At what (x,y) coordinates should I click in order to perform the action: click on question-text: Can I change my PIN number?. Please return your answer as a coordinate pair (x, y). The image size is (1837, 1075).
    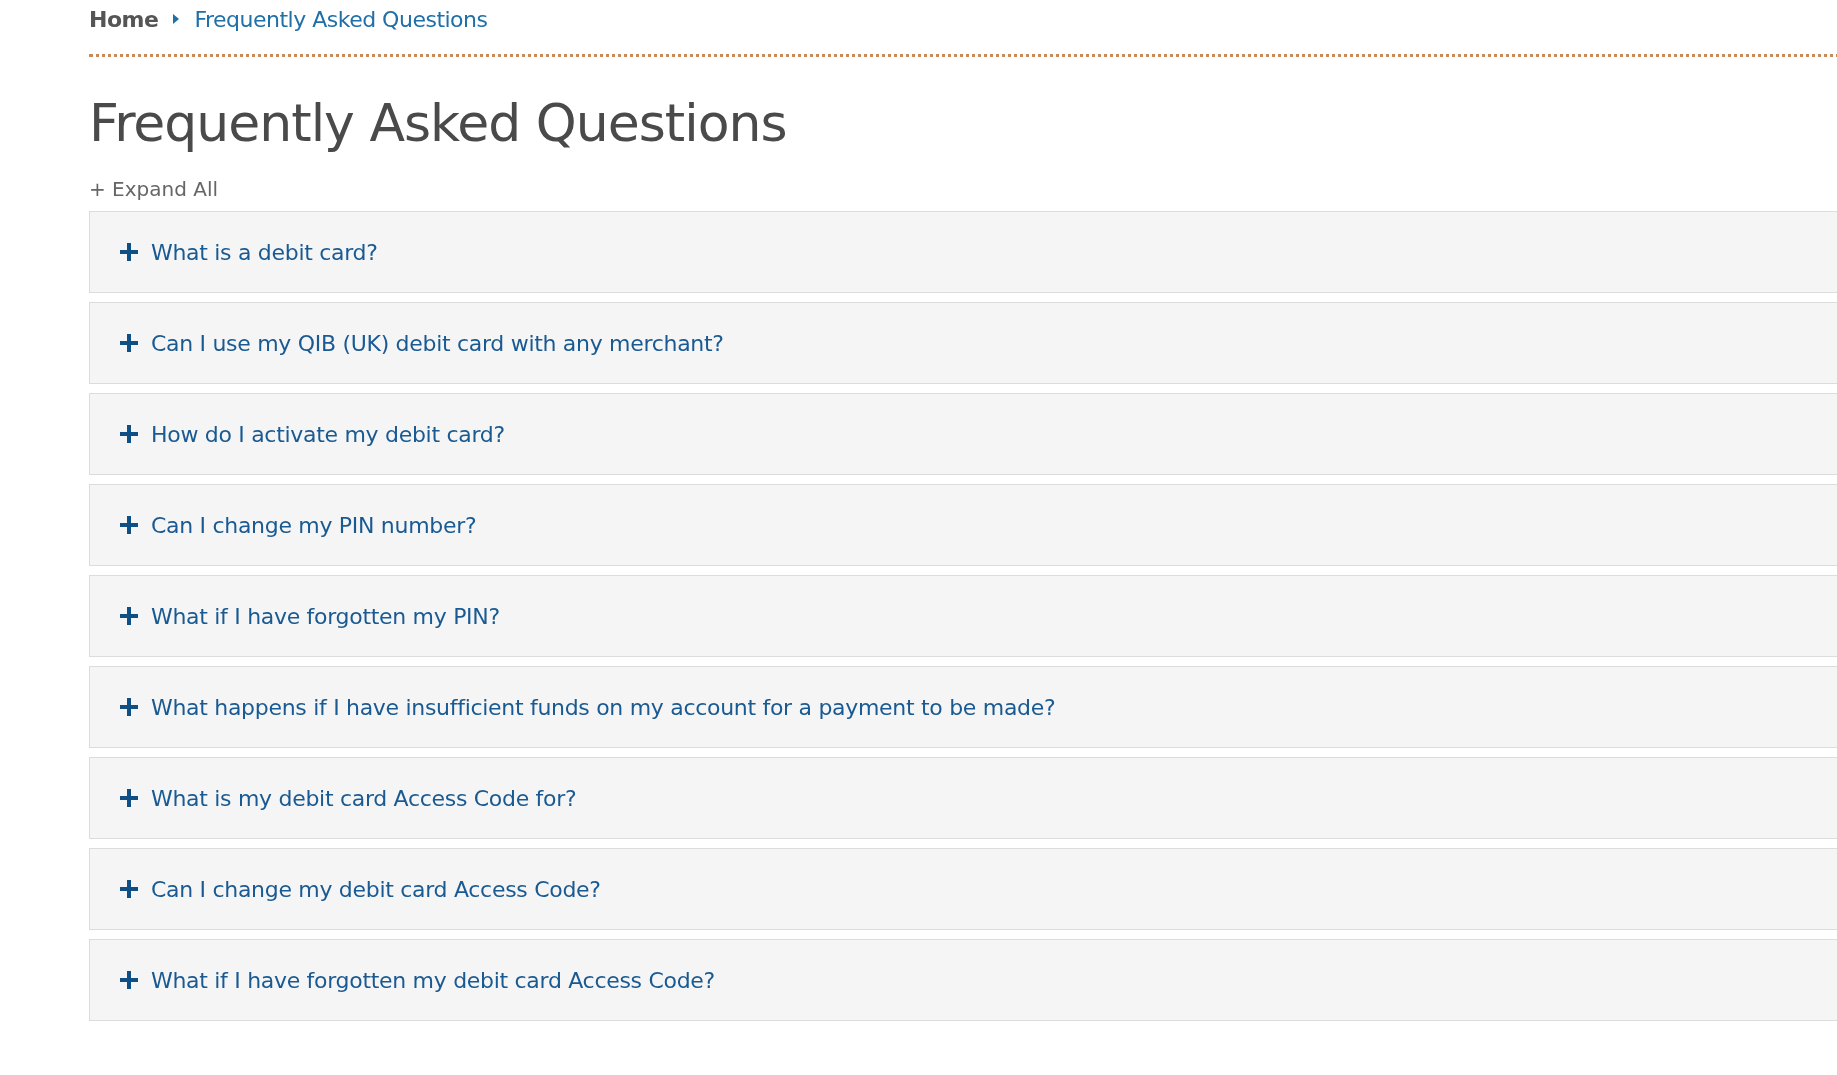
    Looking at the image, I should click on (314, 525).